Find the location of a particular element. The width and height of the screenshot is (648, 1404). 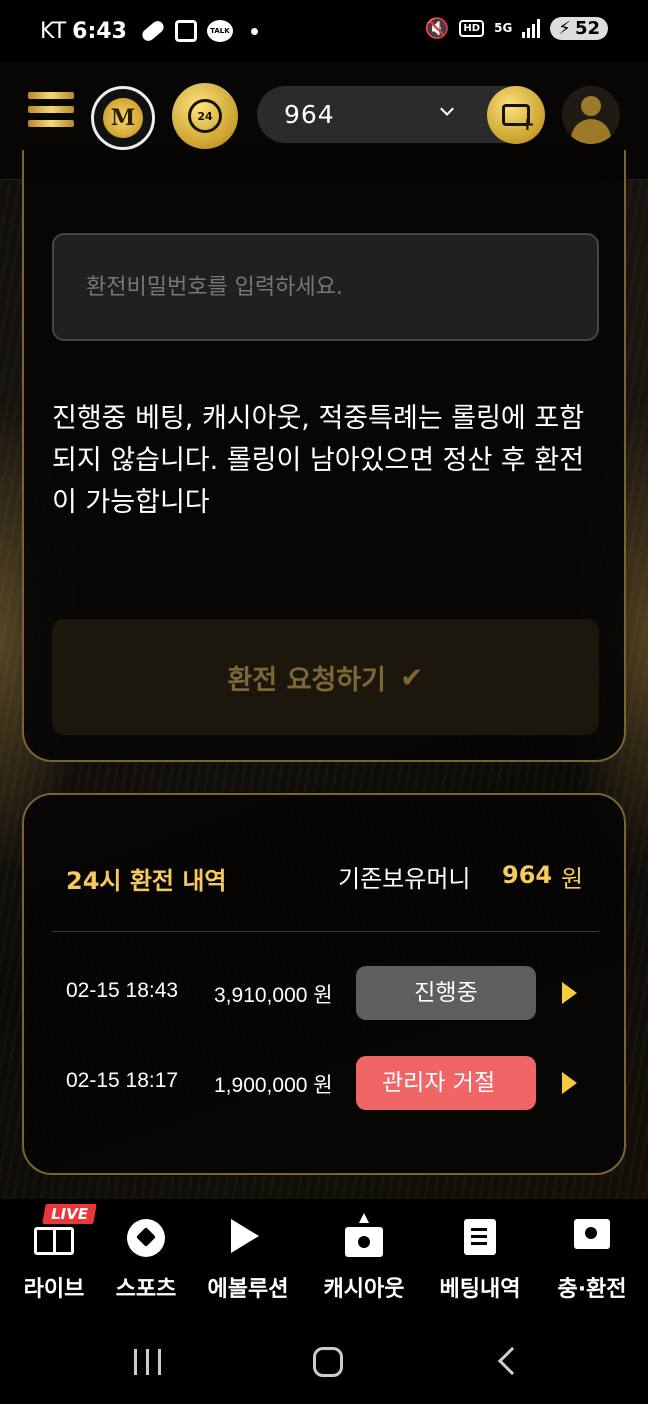

talk-icon: TALK is located at coordinates (219, 31).